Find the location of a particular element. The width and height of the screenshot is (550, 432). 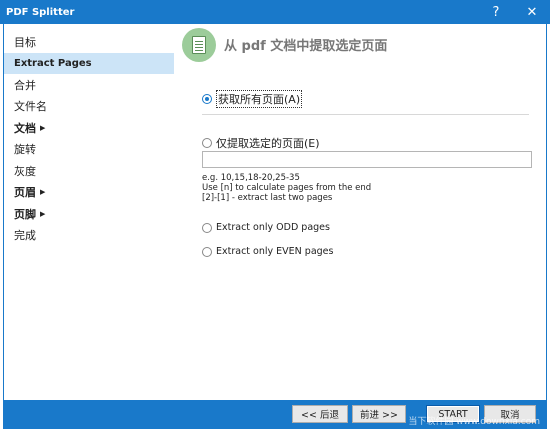

sidebar-item-merge: 合并 is located at coordinates (89, 85).